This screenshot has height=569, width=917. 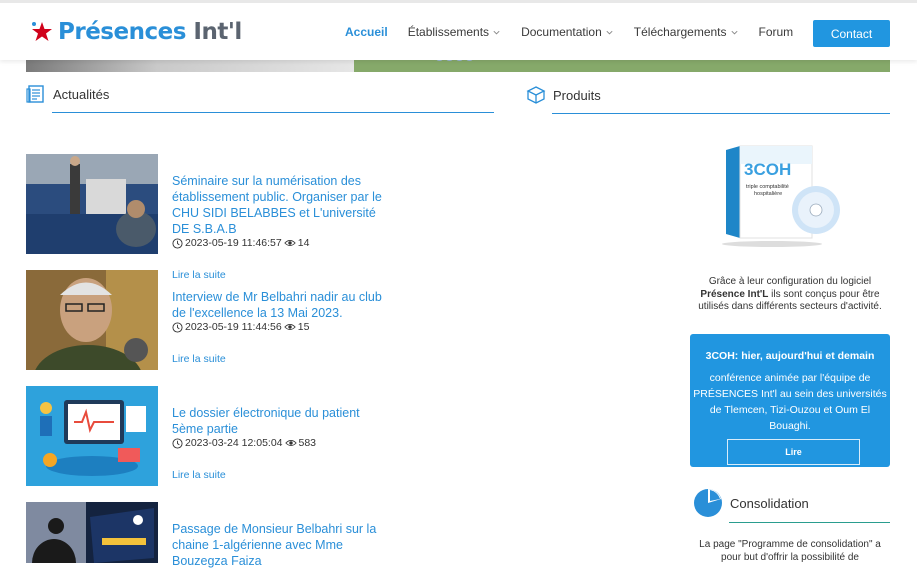 What do you see at coordinates (190, 65) in the screenshot?
I see `banner-image-left` at bounding box center [190, 65].